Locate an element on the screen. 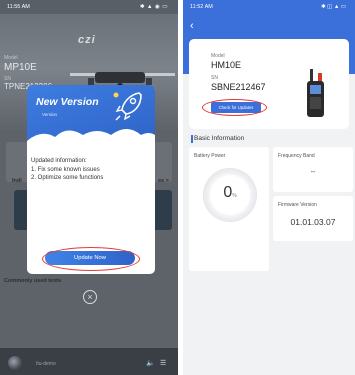  background-text-indi: Indi is located at coordinates (17, 181).